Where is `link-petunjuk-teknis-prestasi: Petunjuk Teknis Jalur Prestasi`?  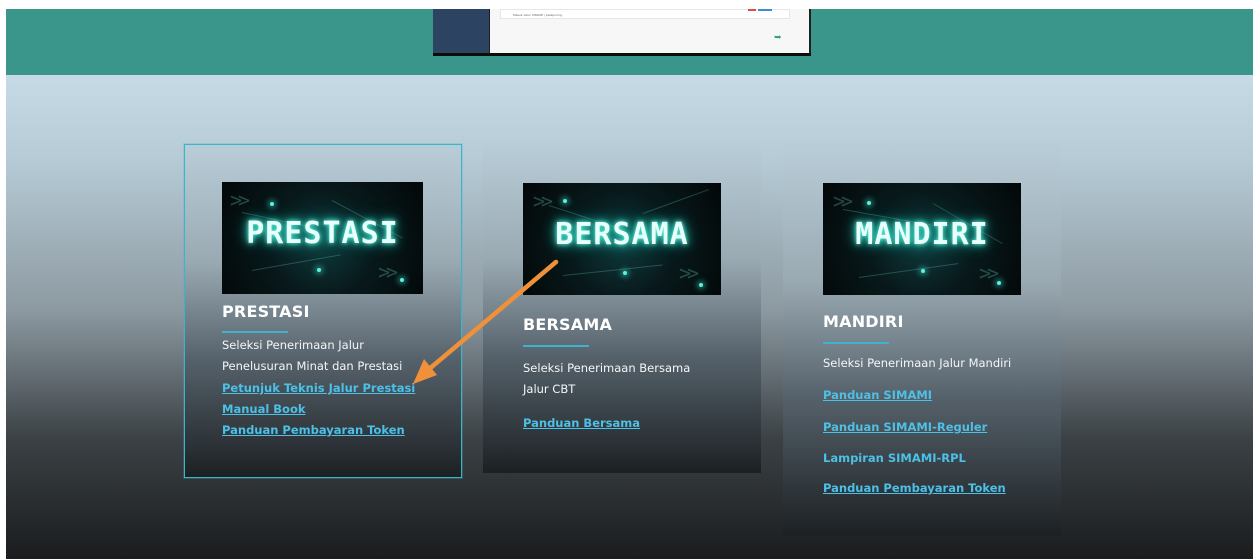 link-petunjuk-teknis-prestasi: Petunjuk Teknis Jalur Prestasi is located at coordinates (318, 388).